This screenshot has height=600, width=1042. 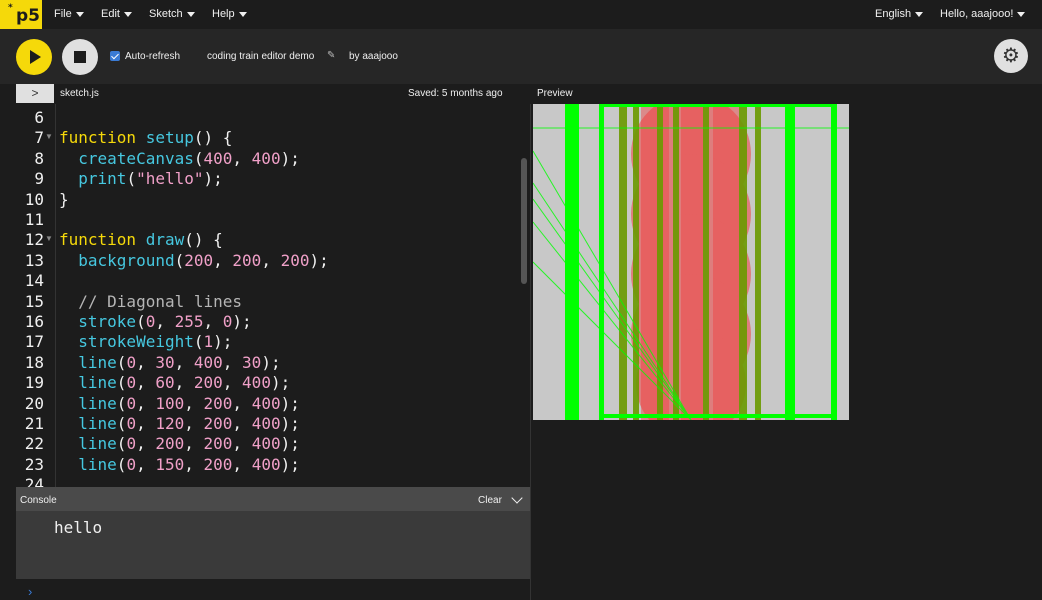 What do you see at coordinates (899, 14) in the screenshot?
I see `language-select: English` at bounding box center [899, 14].